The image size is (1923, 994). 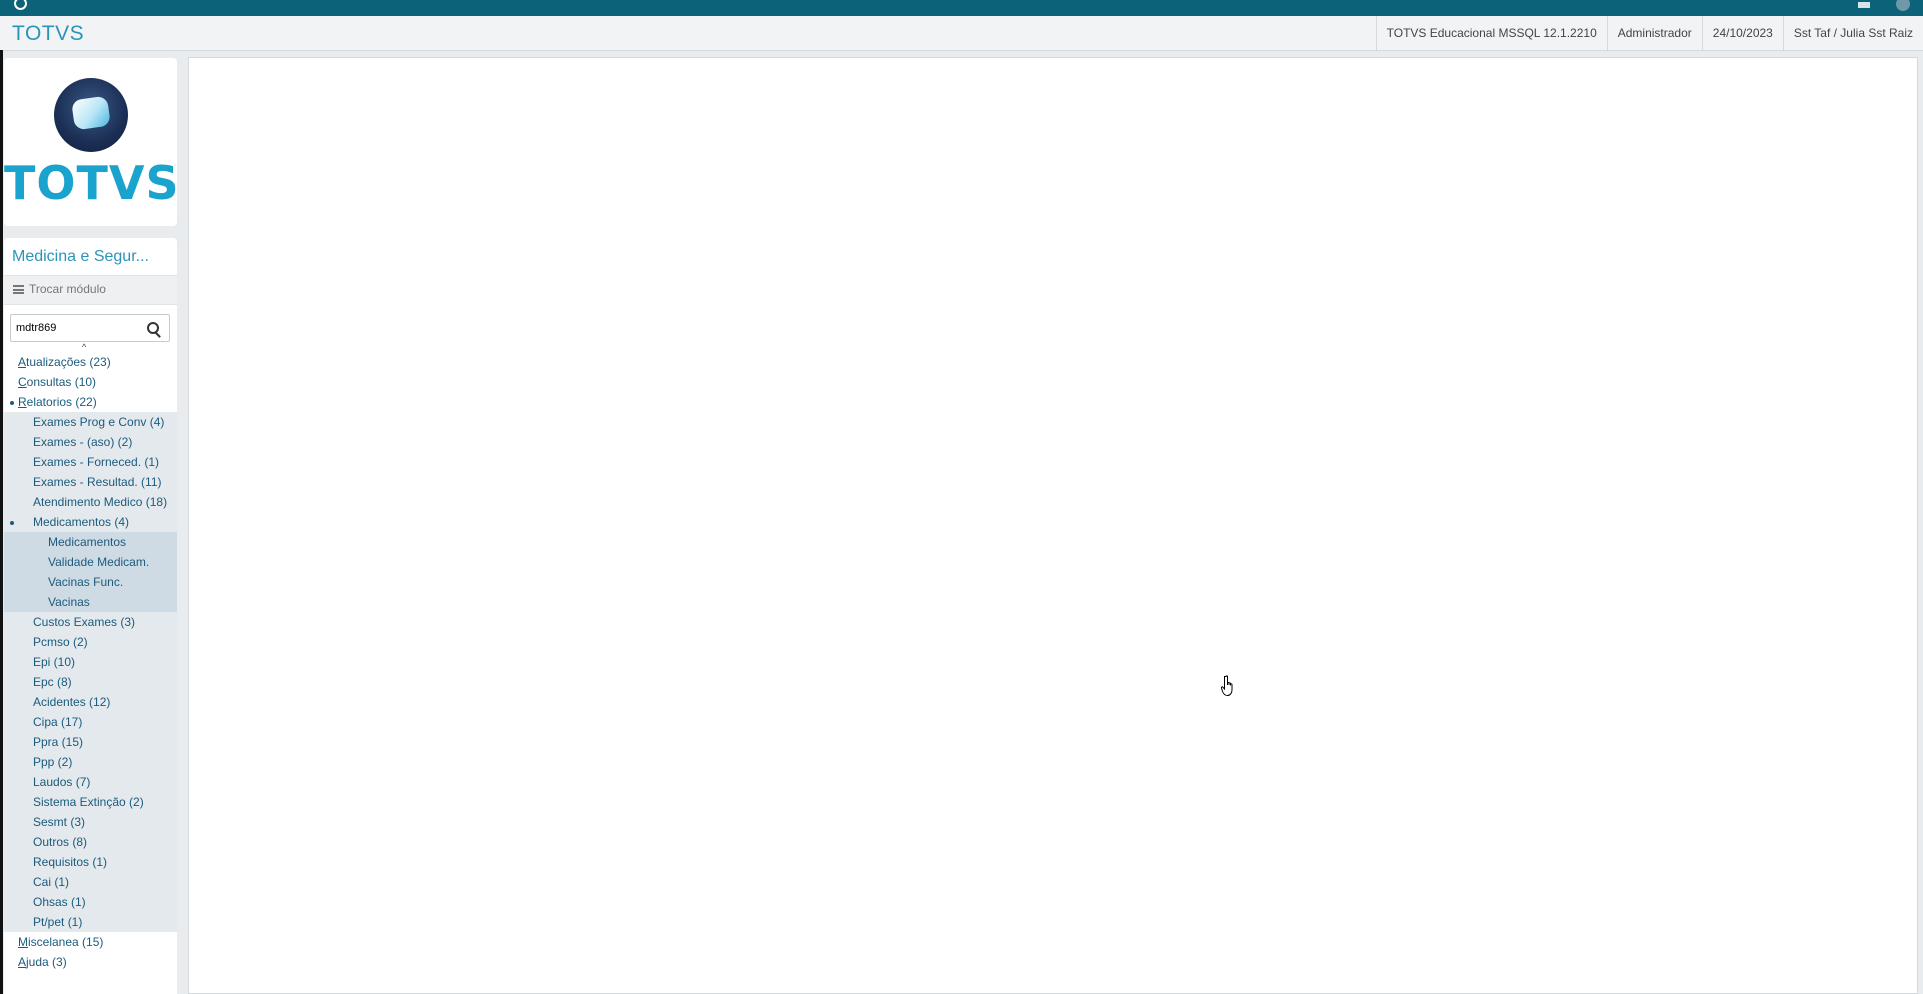 I want to click on tree-item-text: Vacinas, so click(x=69, y=602).